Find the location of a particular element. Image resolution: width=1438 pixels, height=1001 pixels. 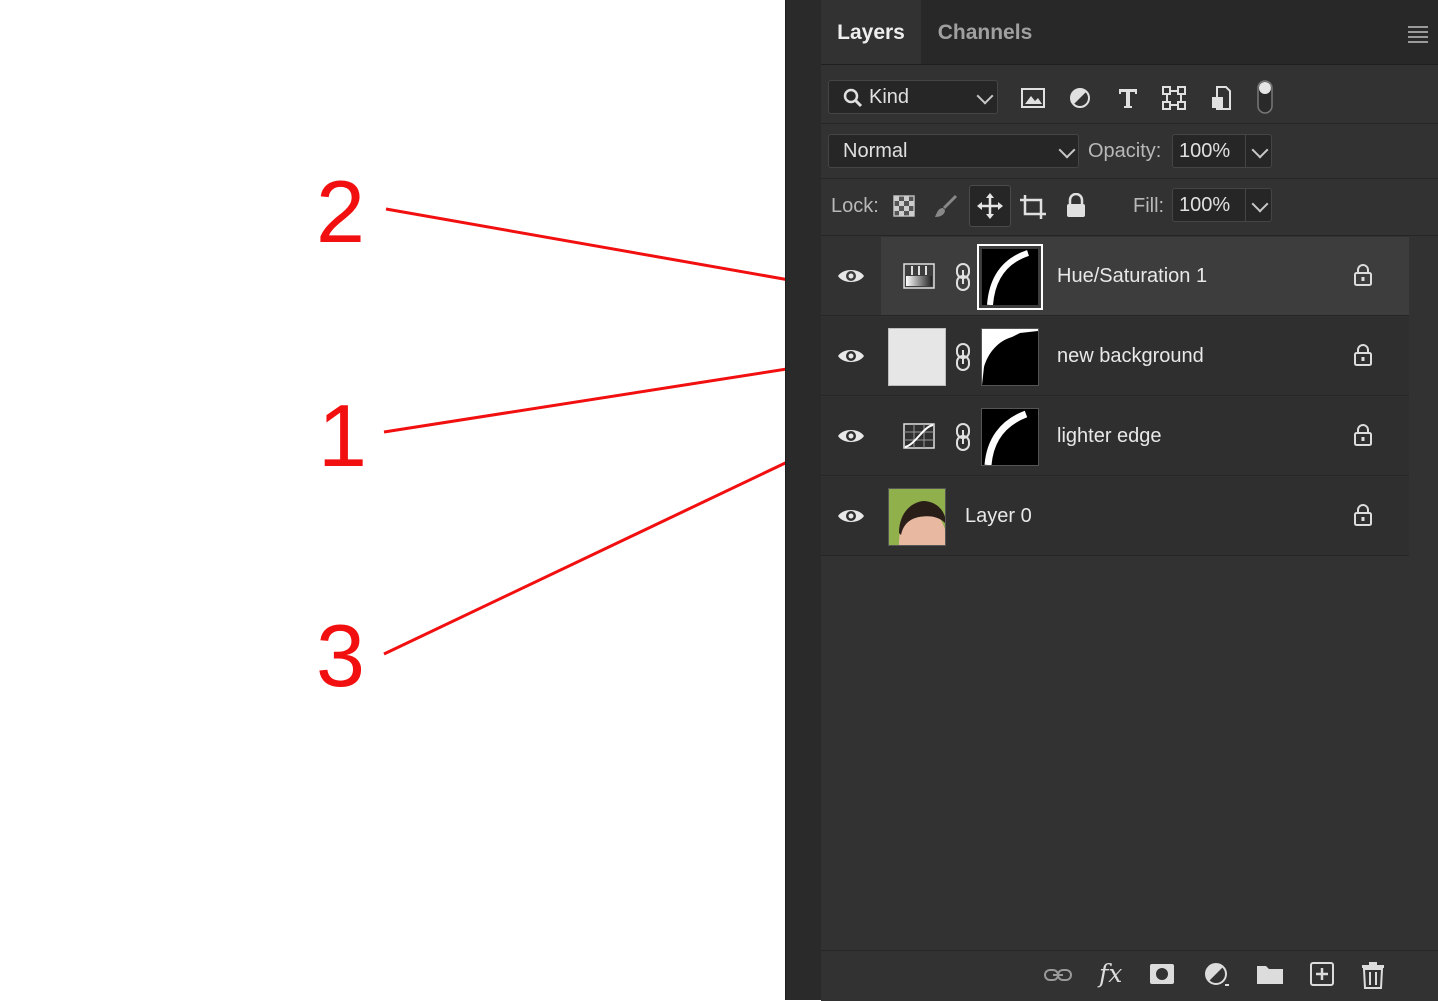

kind-filter-dropdown: Kind is located at coordinates (913, 97).